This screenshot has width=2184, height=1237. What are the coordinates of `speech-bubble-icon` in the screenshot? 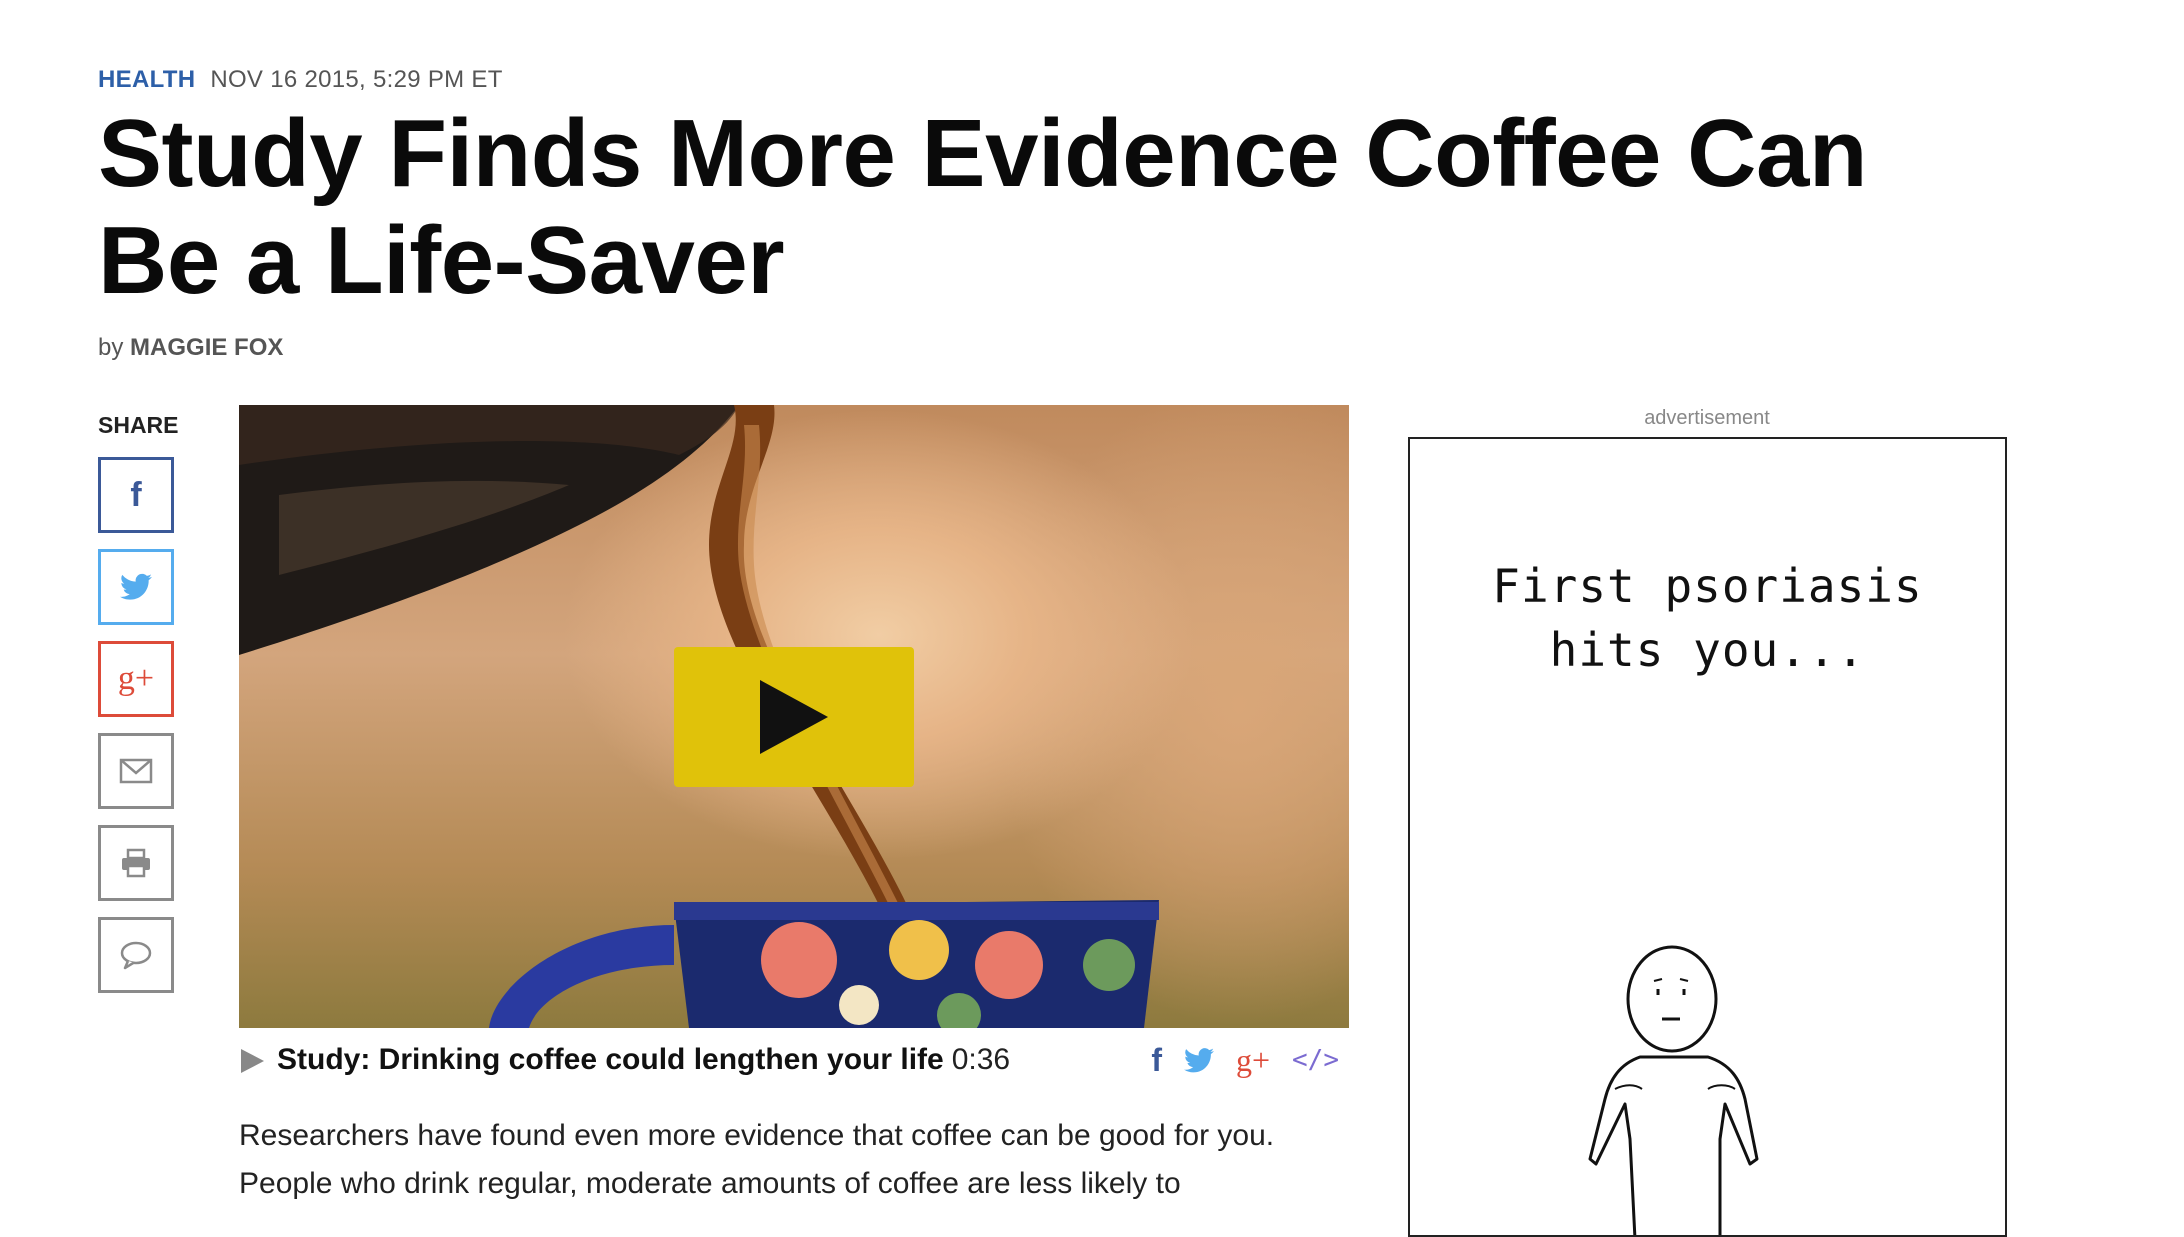 It's located at (136, 955).